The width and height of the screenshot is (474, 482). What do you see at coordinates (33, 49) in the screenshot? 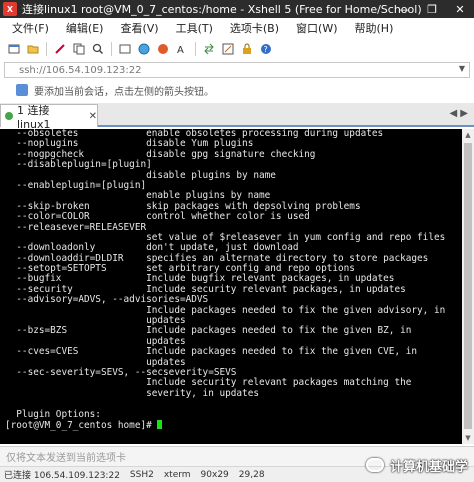
I see `open-folder-icon` at bounding box center [33, 49].